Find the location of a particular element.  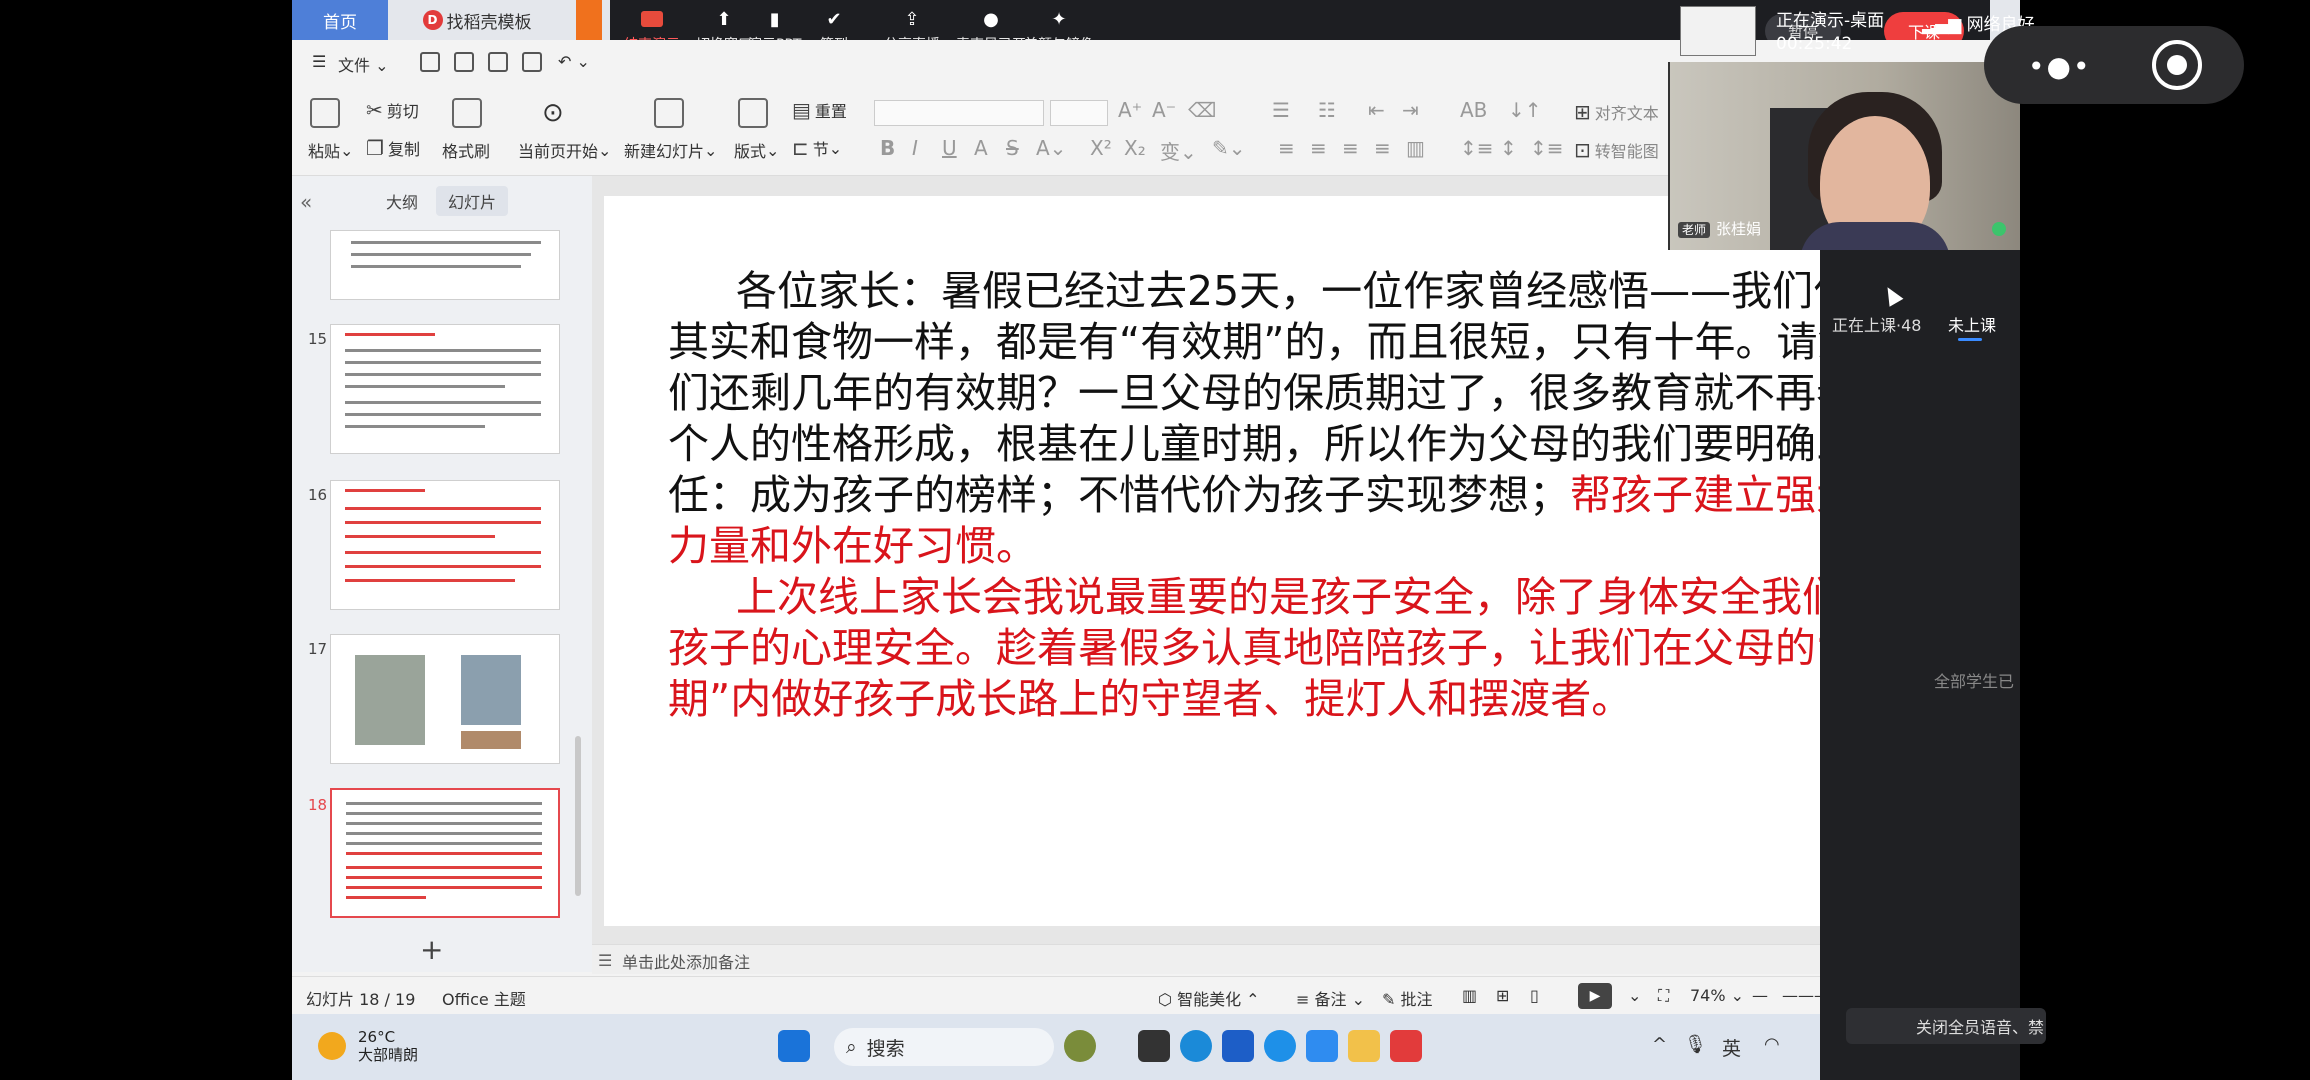

store-icon is located at coordinates (1238, 1046).